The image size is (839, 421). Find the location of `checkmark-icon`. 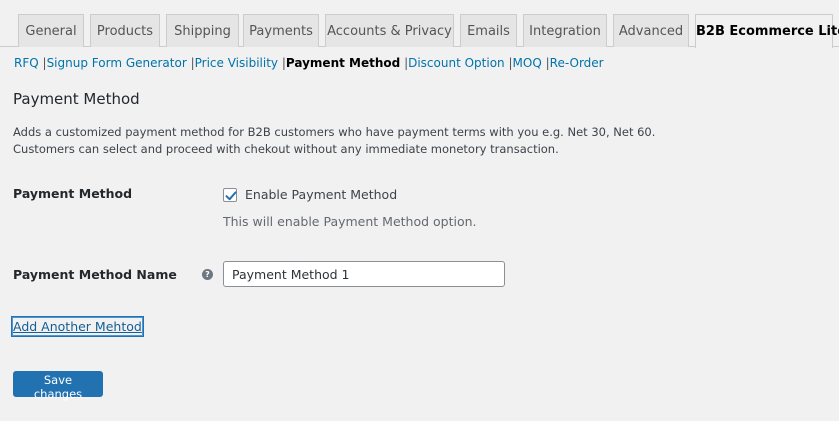

checkmark-icon is located at coordinates (231, 196).